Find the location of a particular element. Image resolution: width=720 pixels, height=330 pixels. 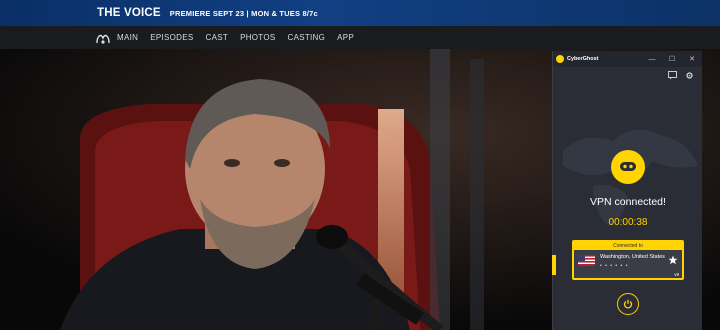

power-icon is located at coordinates (628, 304).